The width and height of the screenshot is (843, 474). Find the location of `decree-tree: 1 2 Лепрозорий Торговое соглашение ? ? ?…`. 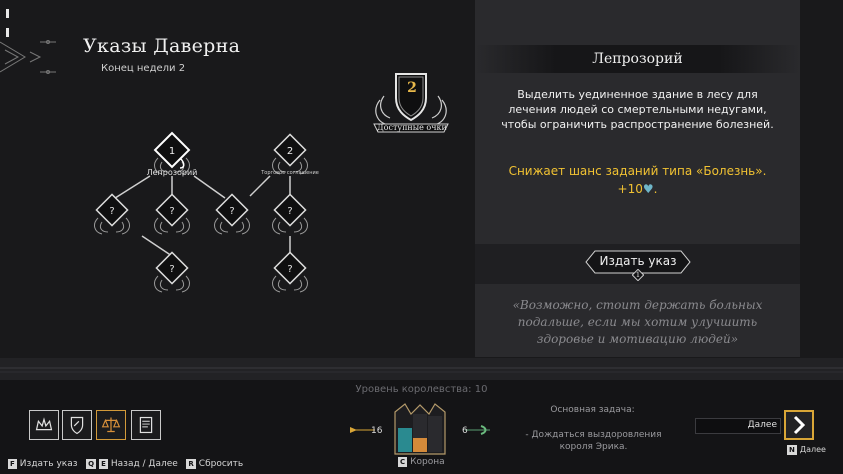

decree-tree: 1 2 Лепрозорий Торговое соглашение ? ? ?… is located at coordinates (206, 212).